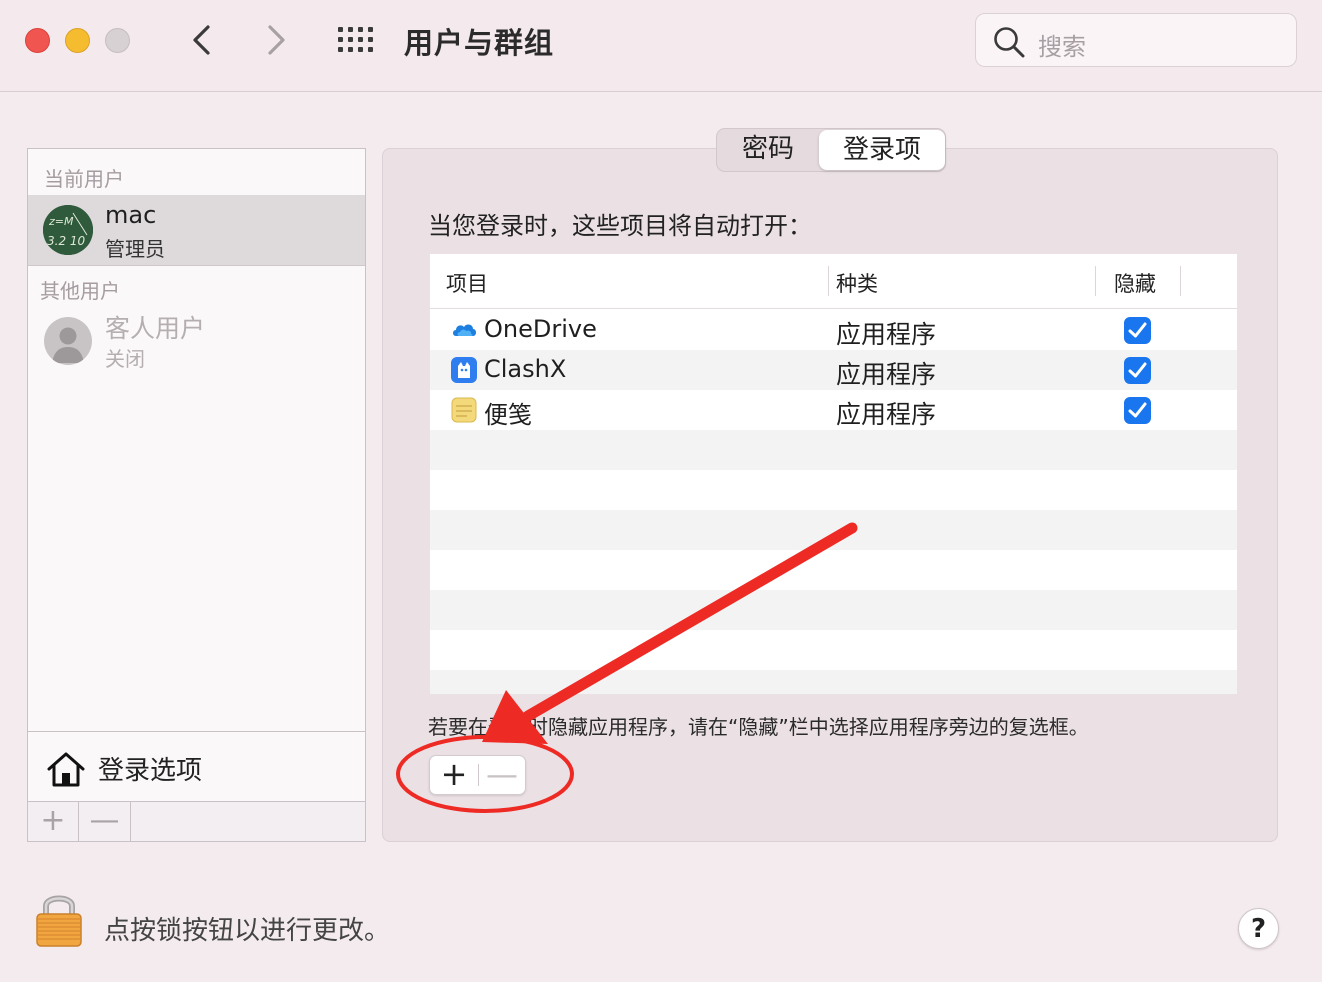  I want to click on remove-login-item-button: —, so click(502, 775).